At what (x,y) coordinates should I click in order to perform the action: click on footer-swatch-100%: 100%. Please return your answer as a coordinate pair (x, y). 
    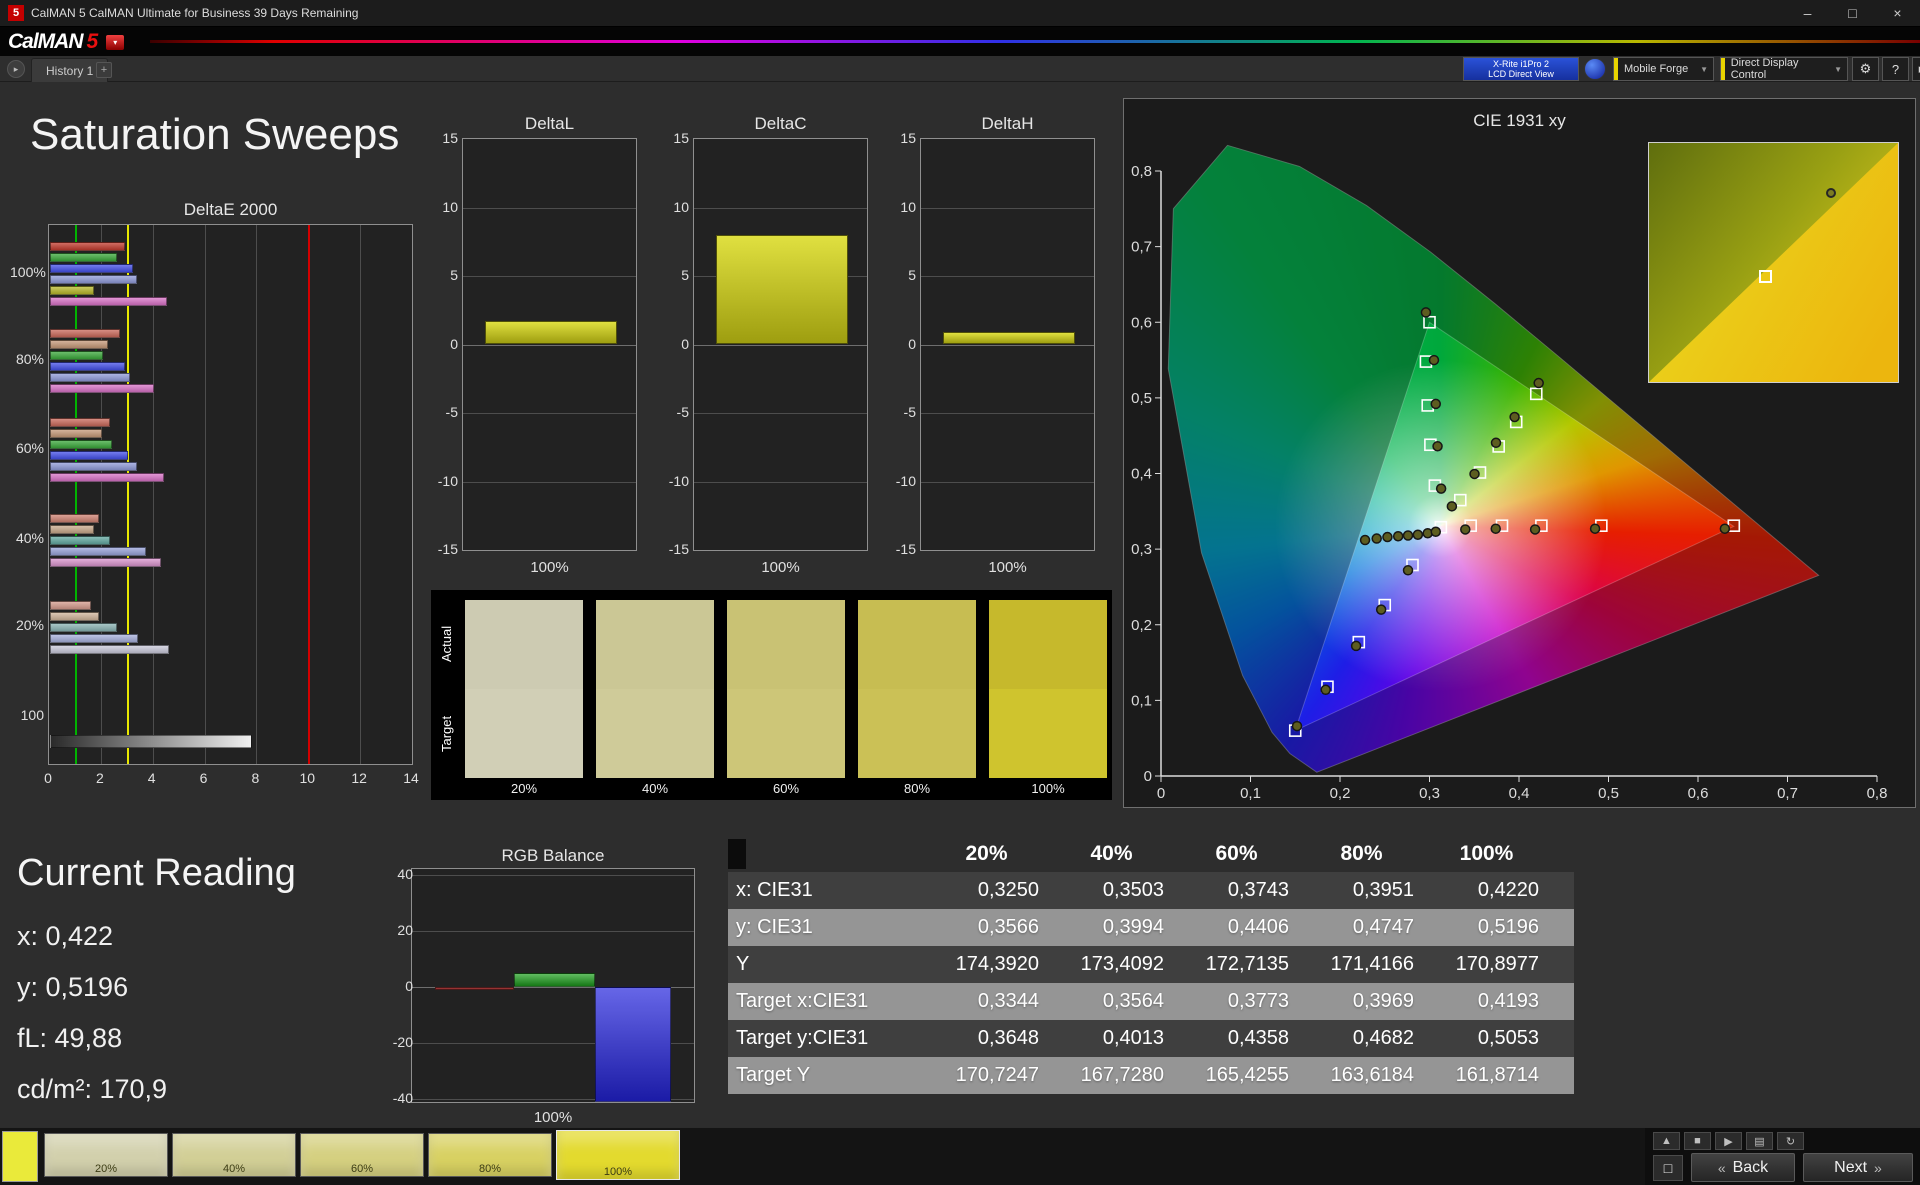
    Looking at the image, I should click on (618, 1155).